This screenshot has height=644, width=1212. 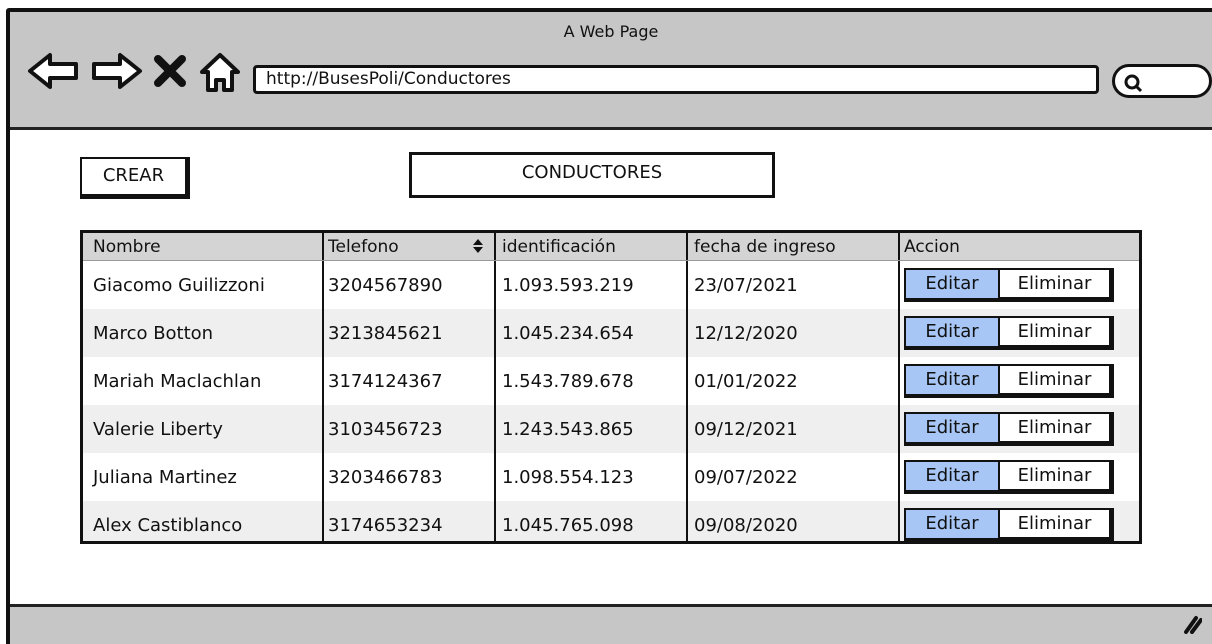 I want to click on cell-identificacion: 1.543.789.678, so click(x=592, y=381).